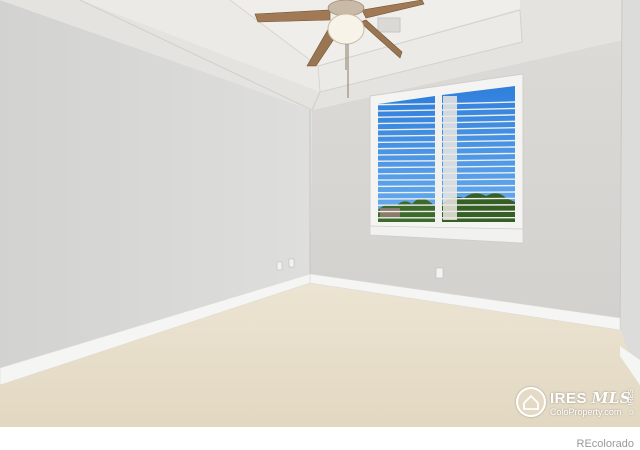 The width and height of the screenshot is (640, 450). What do you see at coordinates (531, 402) in the screenshot?
I see `house-logo-icon` at bounding box center [531, 402].